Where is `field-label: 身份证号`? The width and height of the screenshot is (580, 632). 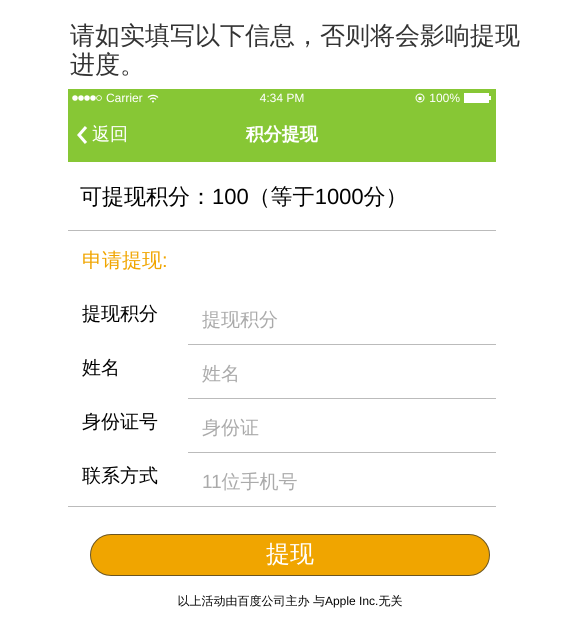 field-label: 身份证号 is located at coordinates (120, 423).